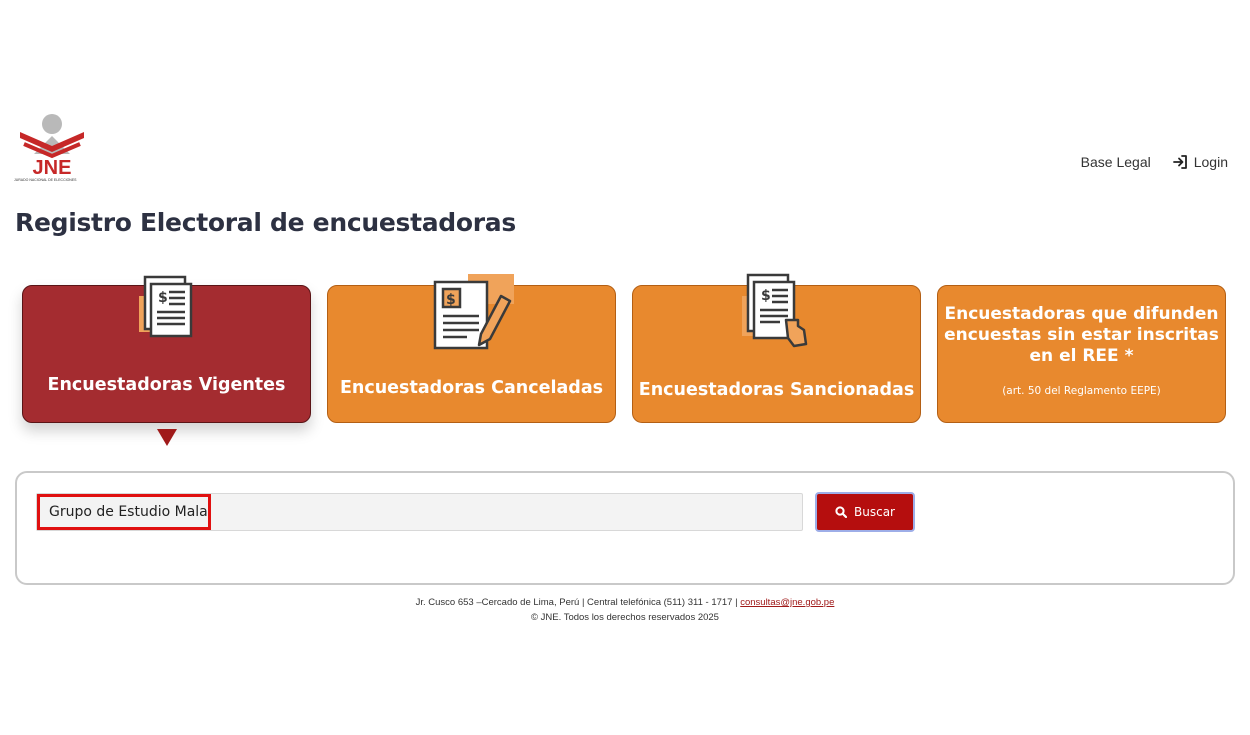 The height and width of the screenshot is (735, 1250). Describe the element at coordinates (474, 315) in the screenshot. I see `document-pencil-icon: $` at that location.